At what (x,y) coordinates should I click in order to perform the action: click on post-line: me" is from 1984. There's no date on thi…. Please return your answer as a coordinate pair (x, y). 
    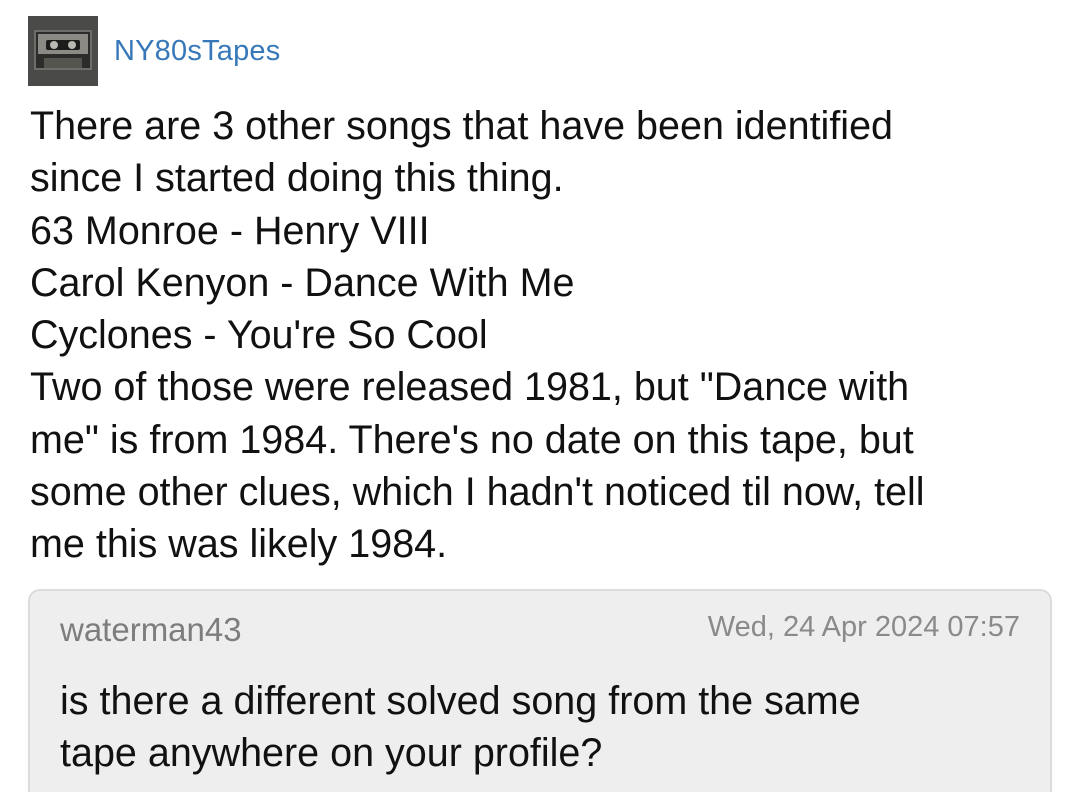
    Looking at the image, I should click on (472, 439).